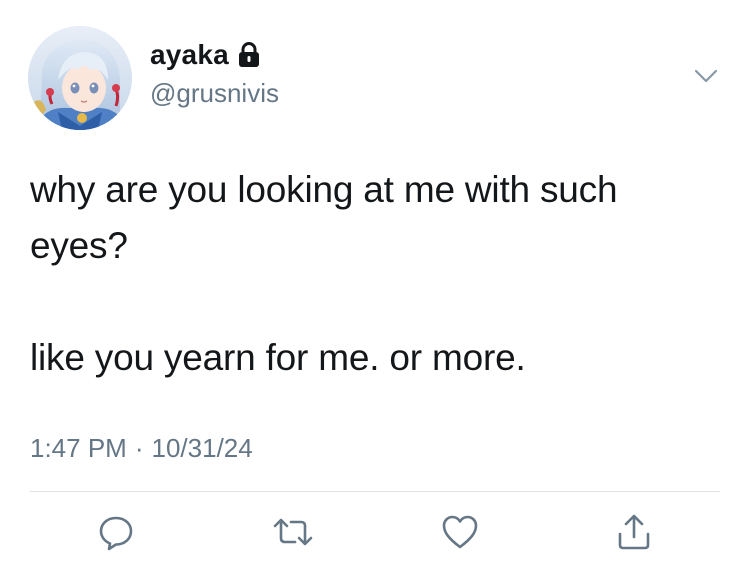  I want to click on divider, so click(375, 491).